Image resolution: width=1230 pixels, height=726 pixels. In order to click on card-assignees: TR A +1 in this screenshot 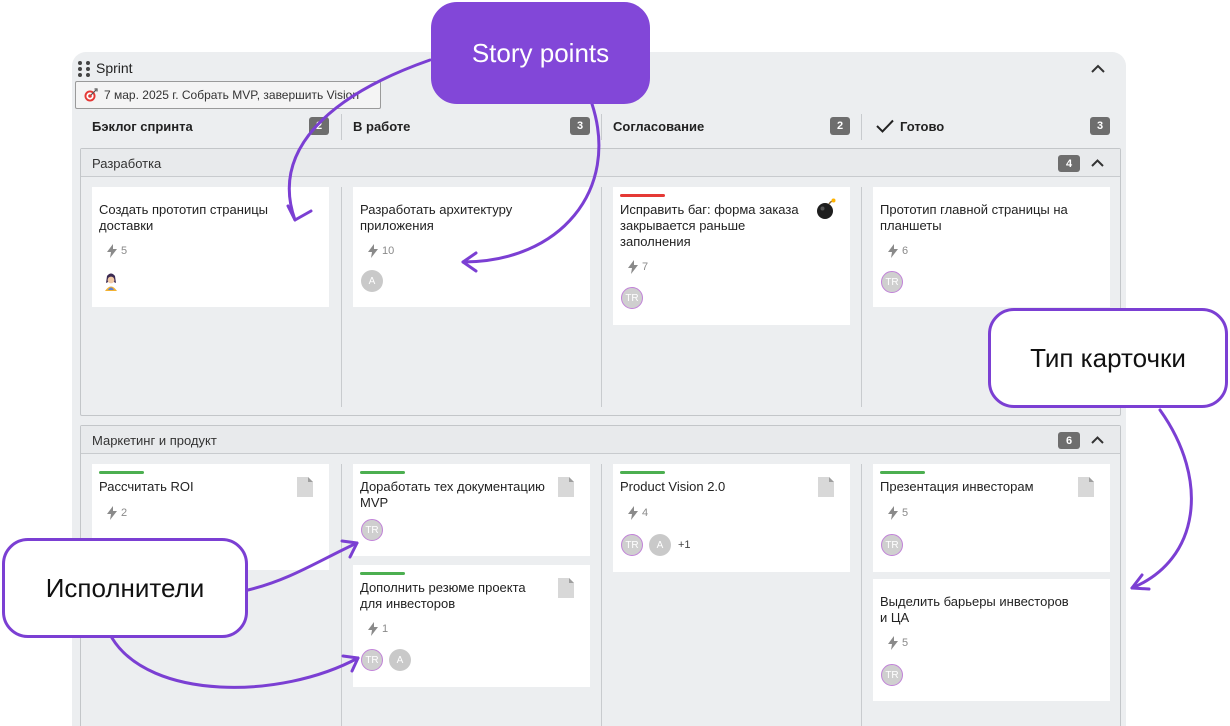, I will do `click(656, 545)`.